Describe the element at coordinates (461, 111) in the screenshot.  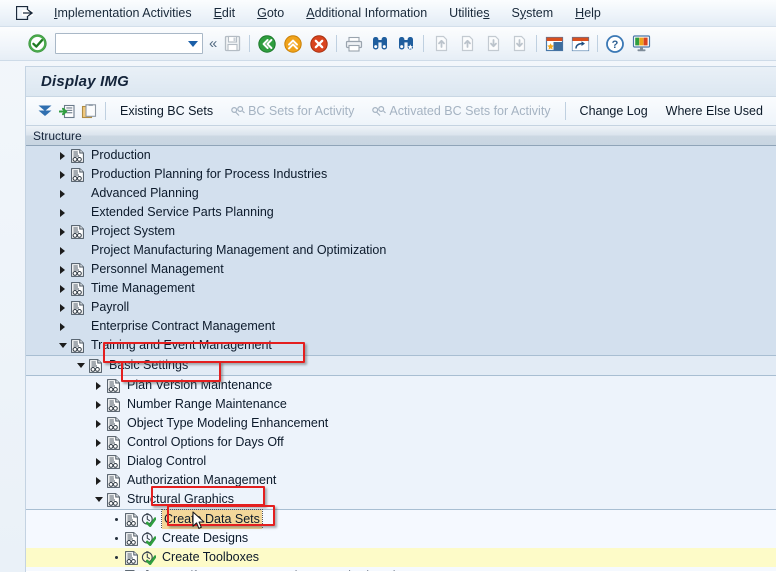
I see `activated-bc-sets-for-activity-button: Activated BC Sets for Activity` at that location.